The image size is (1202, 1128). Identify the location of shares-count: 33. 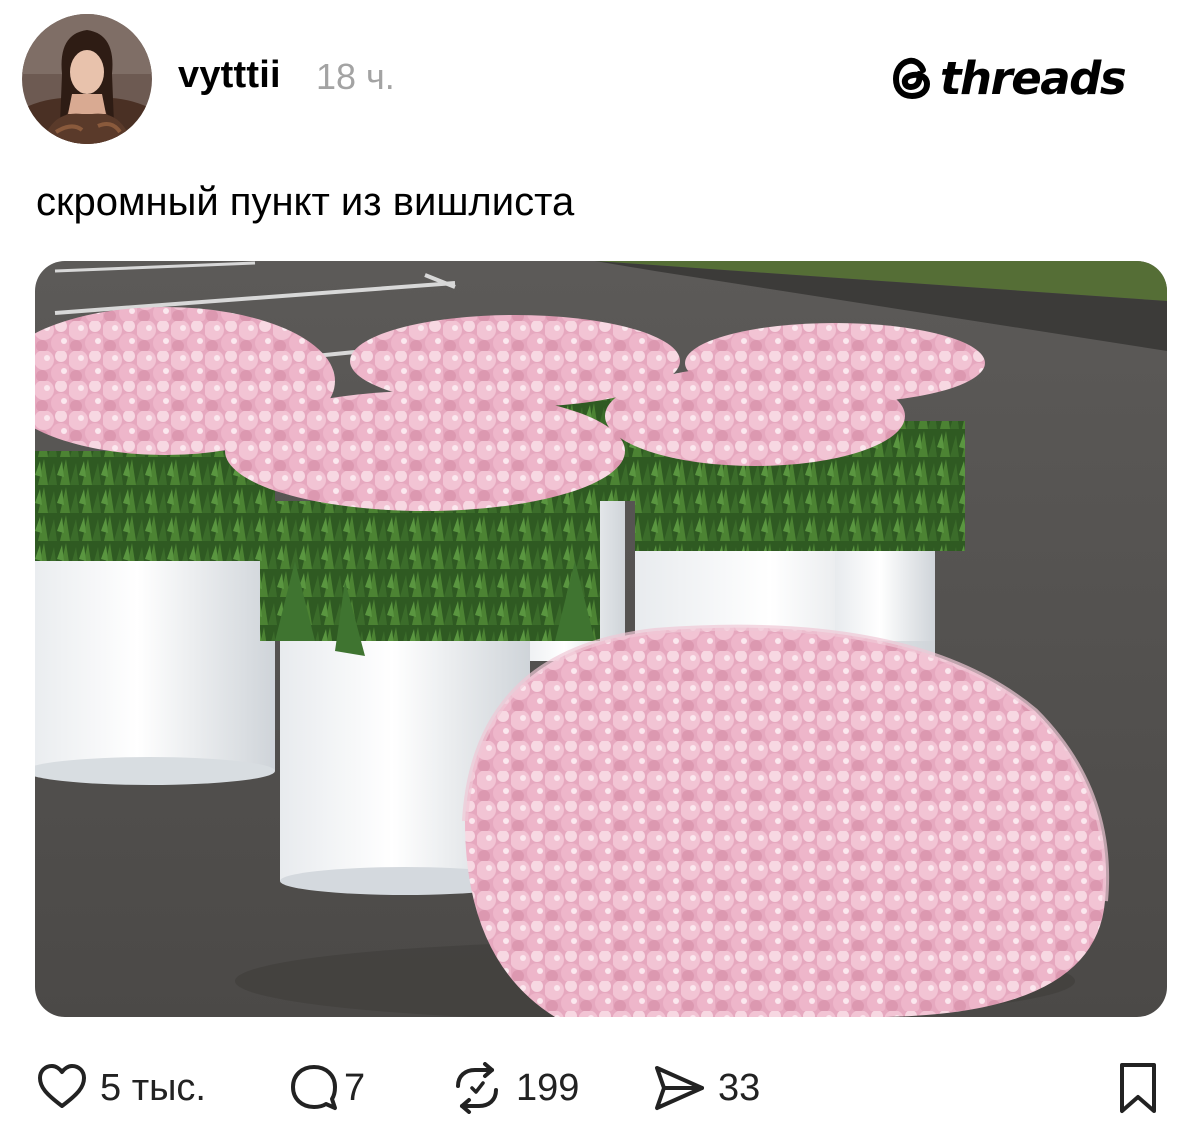
(739, 1087).